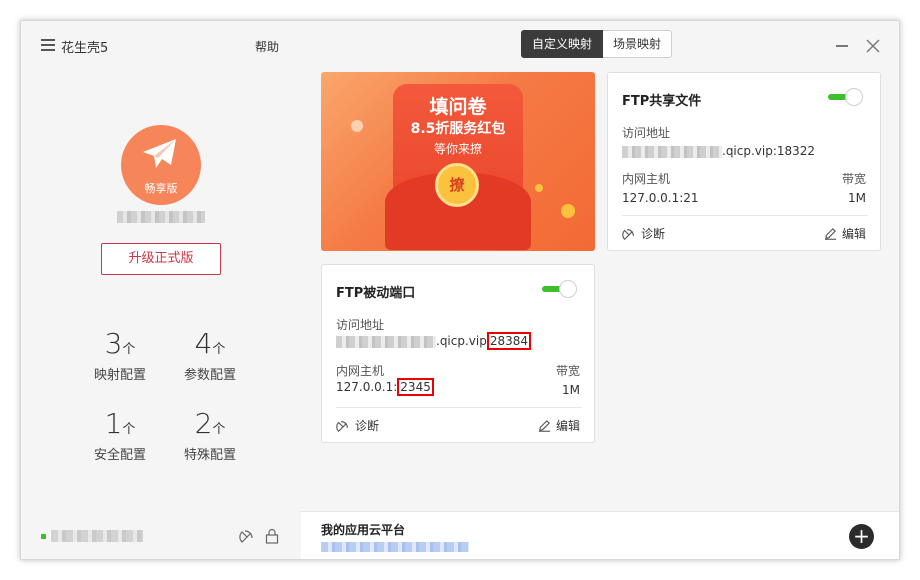 The image size is (920, 580). Describe the element at coordinates (660, 198) in the screenshot. I see `host-value: 127.0.0.1:21` at that location.